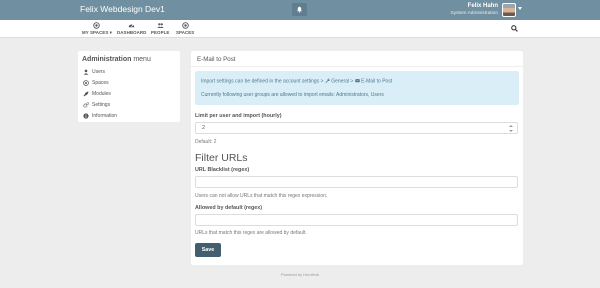 The height and width of the screenshot is (288, 600). I want to click on nav-label: SPACES, so click(185, 32).